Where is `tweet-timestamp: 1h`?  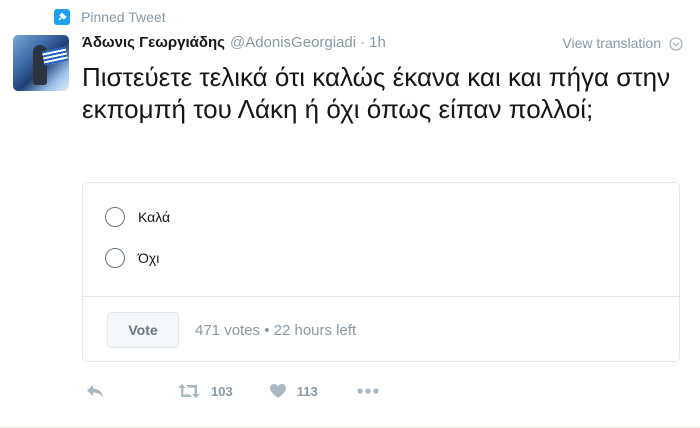 tweet-timestamp: 1h is located at coordinates (377, 42).